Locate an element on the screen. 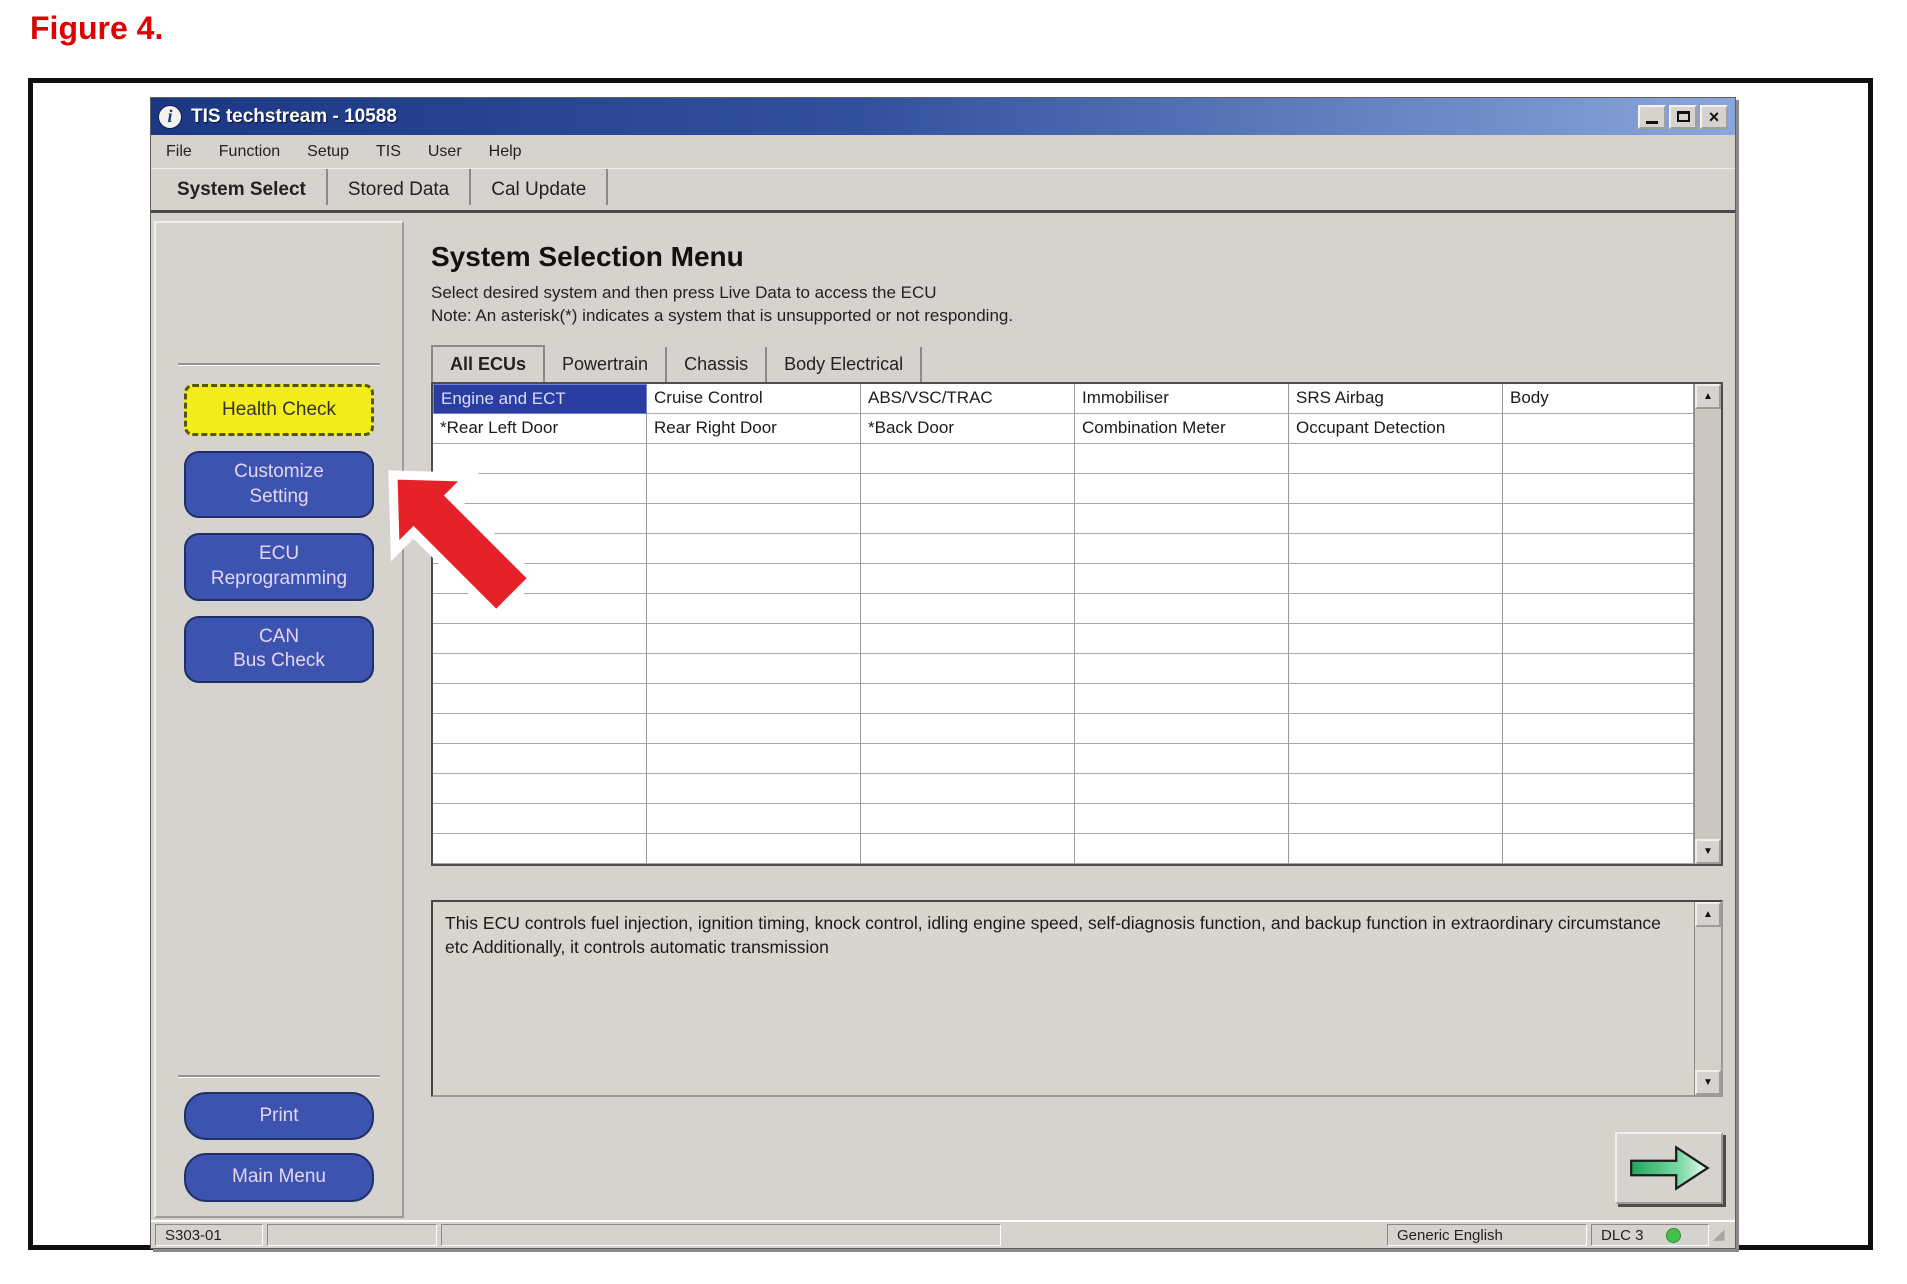 This screenshot has width=1907, height=1284. table-cell-combination-meter: Combination Meter is located at coordinates (1182, 428).